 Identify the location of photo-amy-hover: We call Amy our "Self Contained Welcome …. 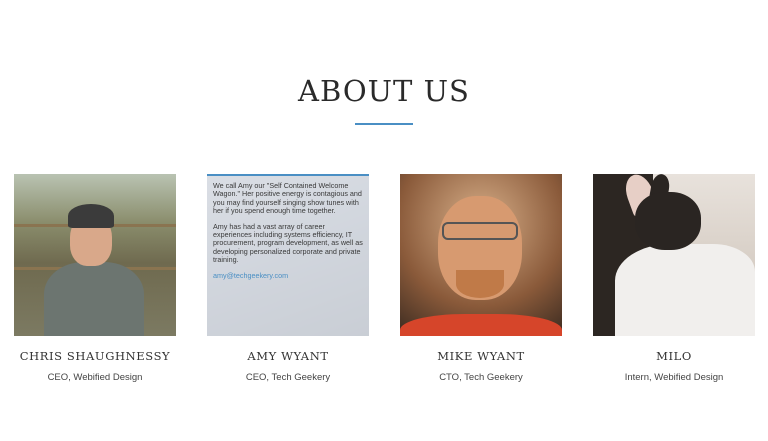
(288, 255).